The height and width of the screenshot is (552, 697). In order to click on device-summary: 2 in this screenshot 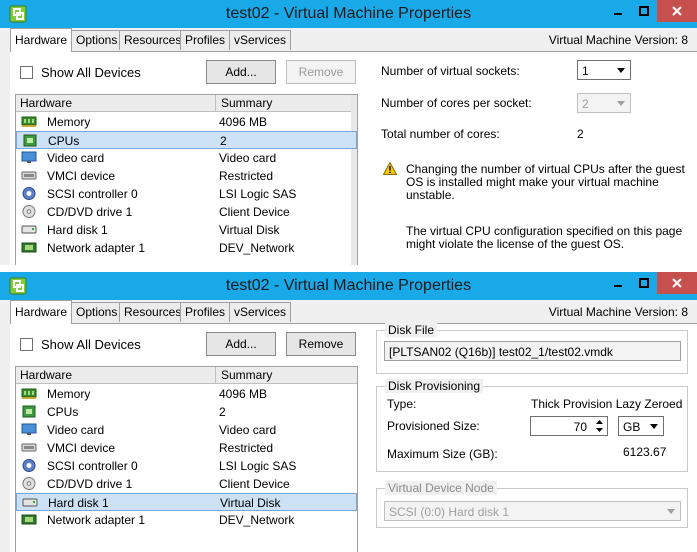, I will do `click(222, 412)`.